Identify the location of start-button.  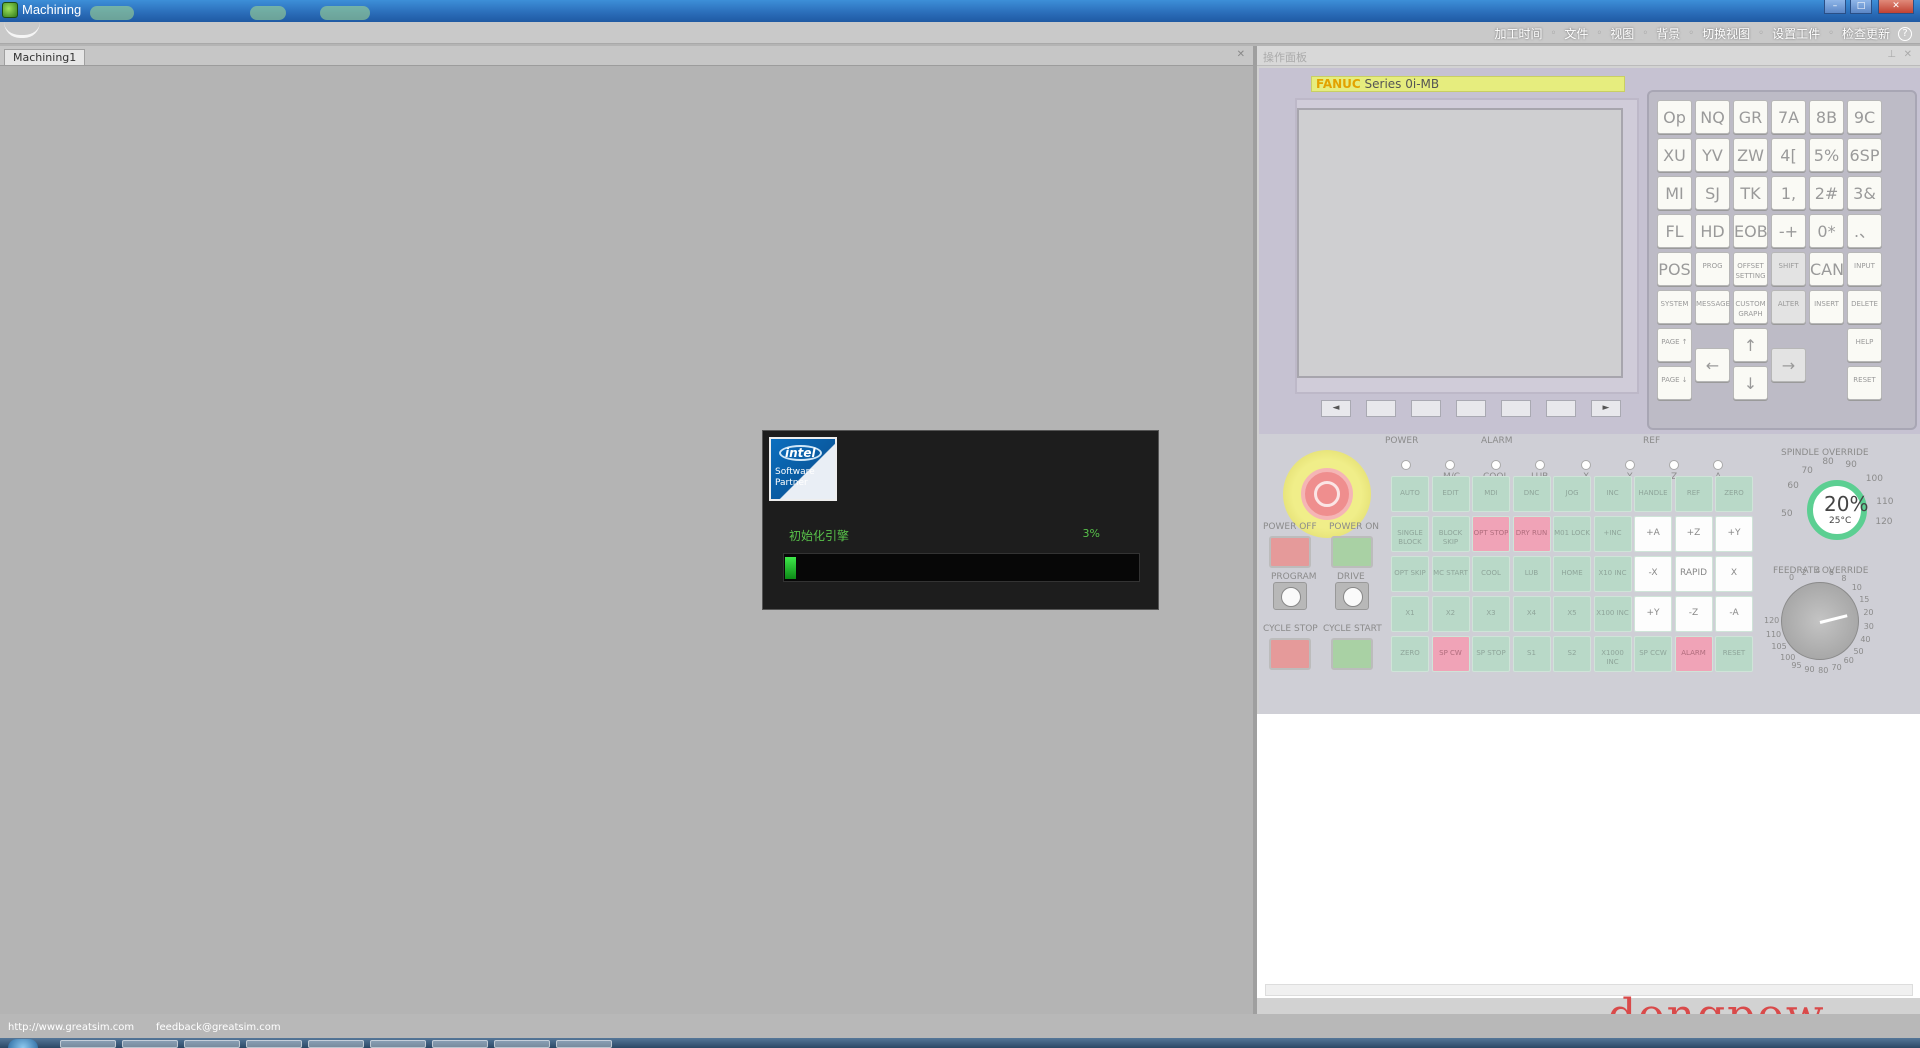
(23, 1043).